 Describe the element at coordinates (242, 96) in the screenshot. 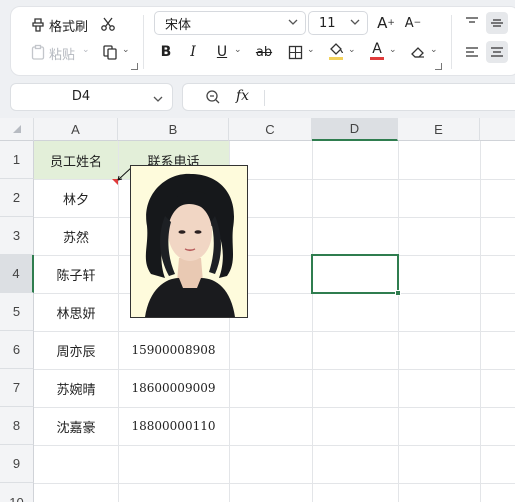

I see `fx-button: fx` at that location.